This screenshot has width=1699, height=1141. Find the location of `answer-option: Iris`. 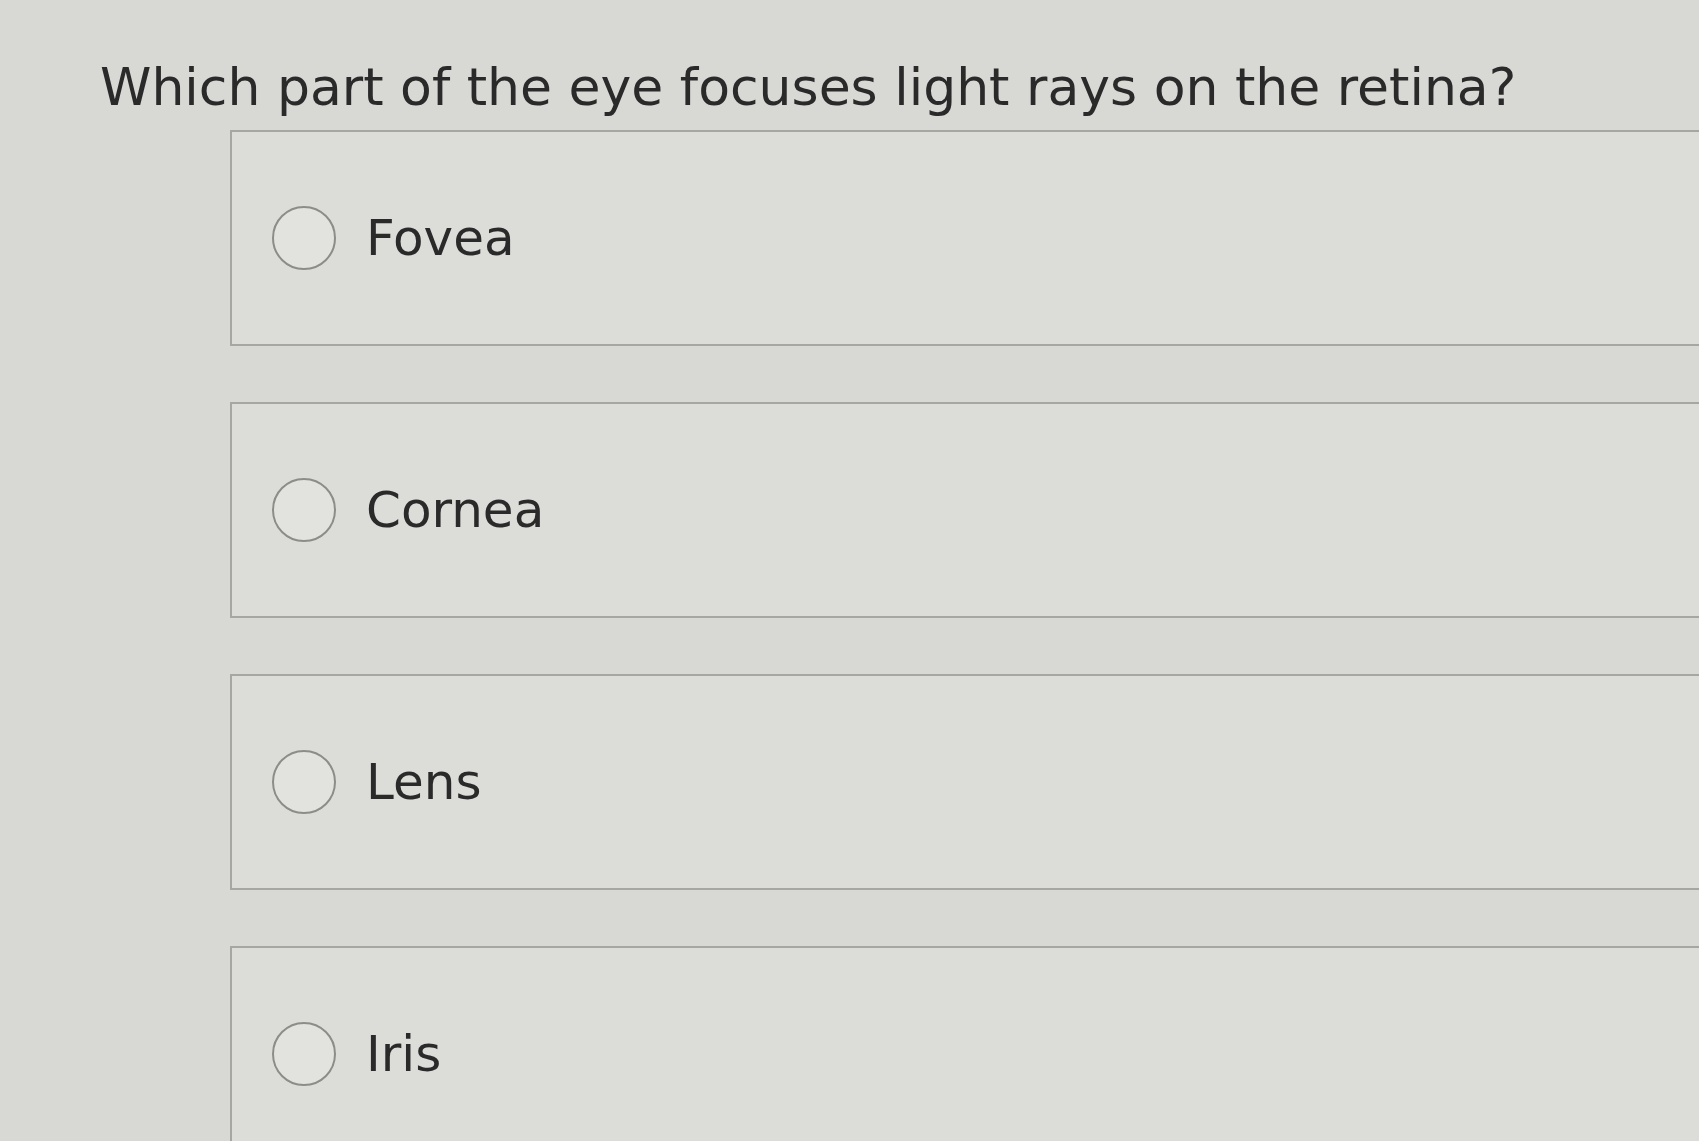

answer-option: Iris is located at coordinates (964, 1043).